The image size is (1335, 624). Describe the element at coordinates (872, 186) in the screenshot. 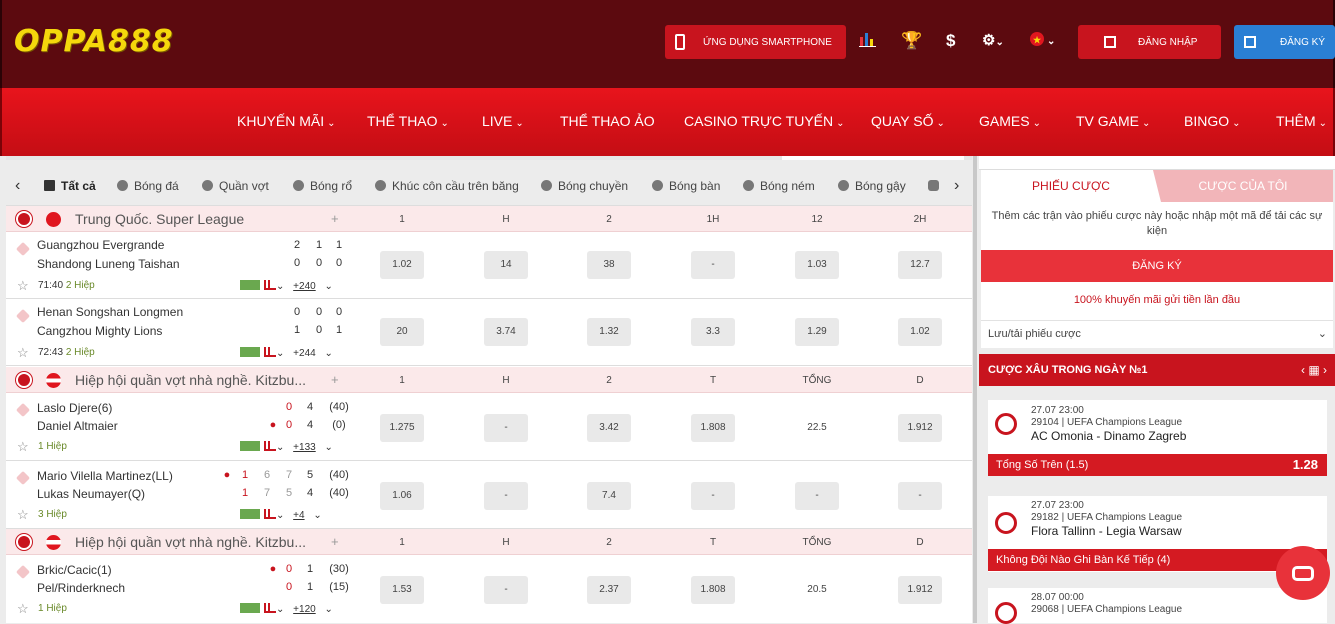

I see `sport-tab-baseball: Bóng gậy` at that location.